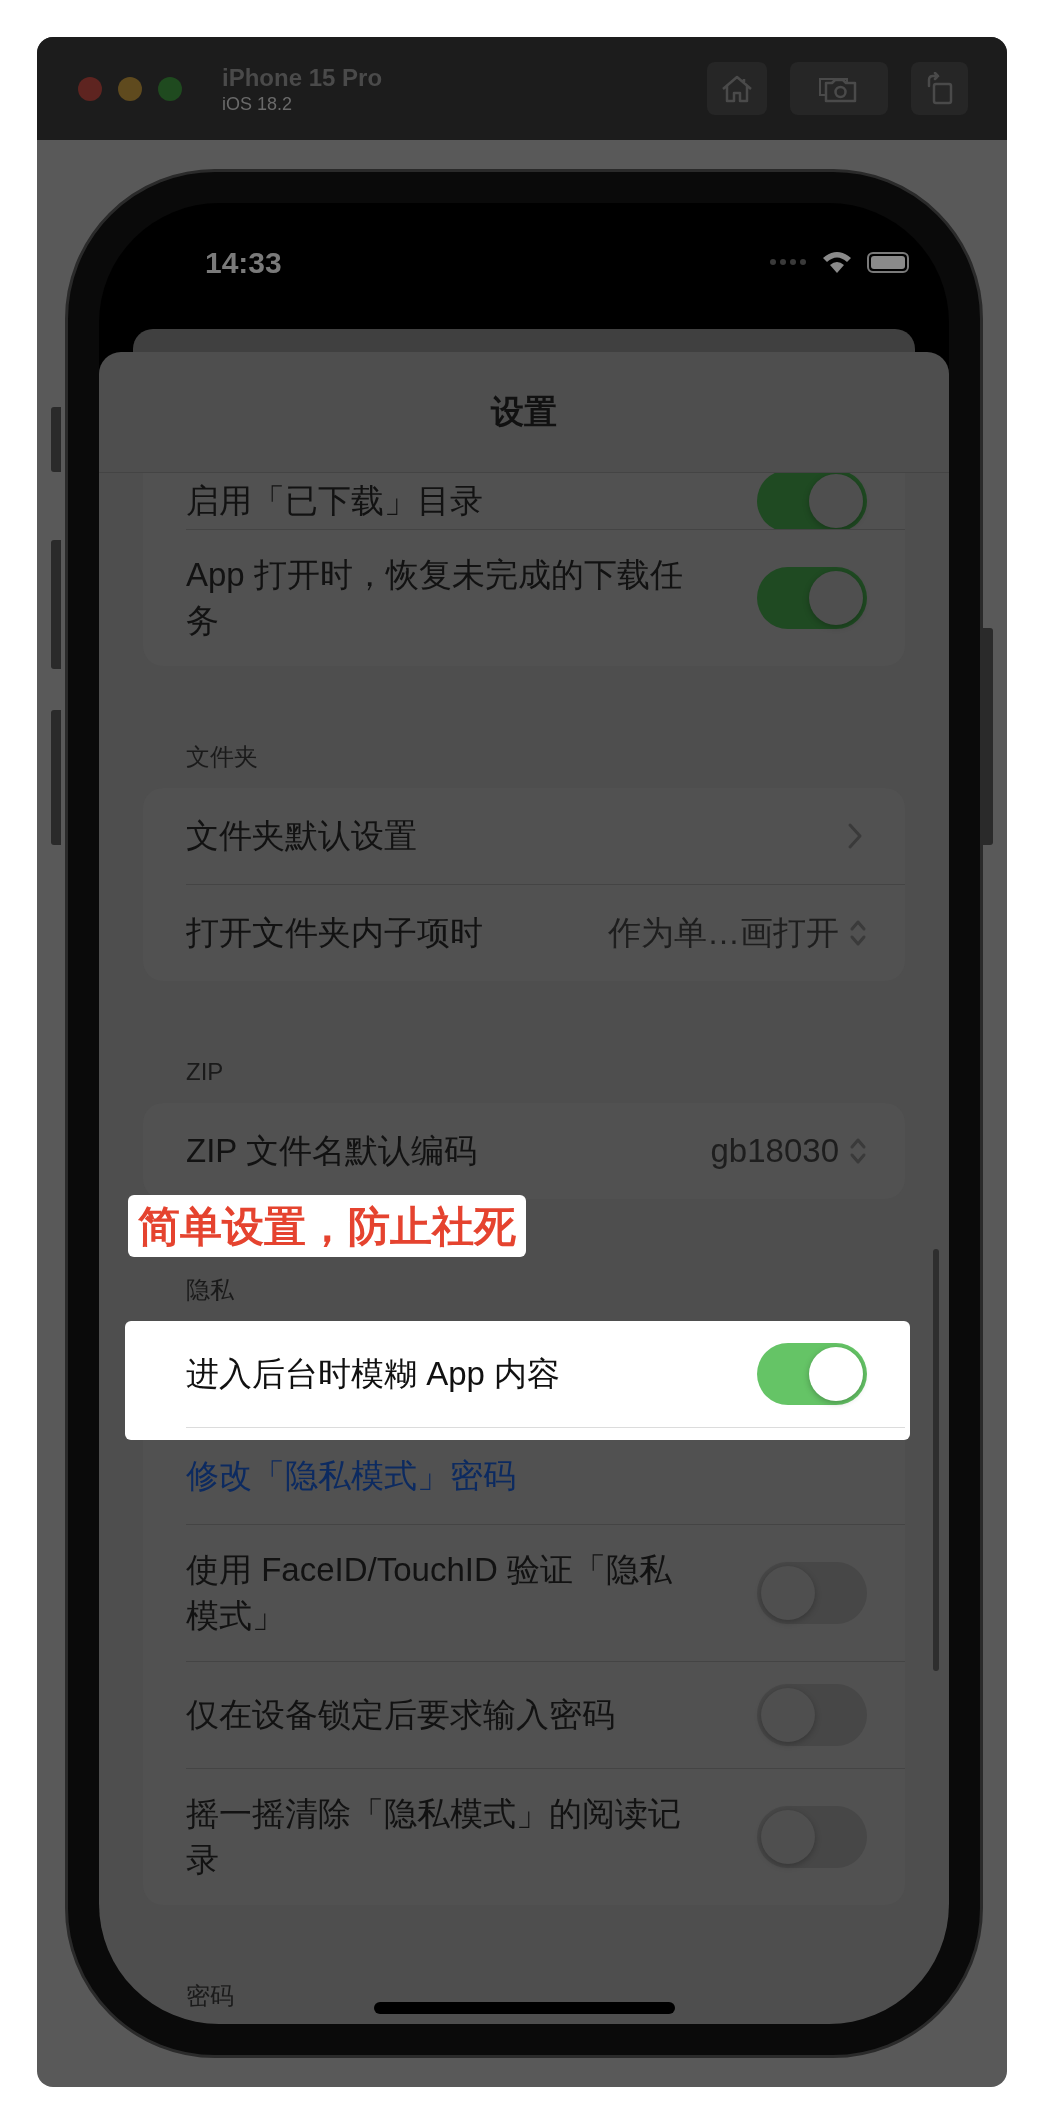  I want to click on setting-label: 使用 FaceID/TouchID 验证「隐私模式」, so click(429, 1593).